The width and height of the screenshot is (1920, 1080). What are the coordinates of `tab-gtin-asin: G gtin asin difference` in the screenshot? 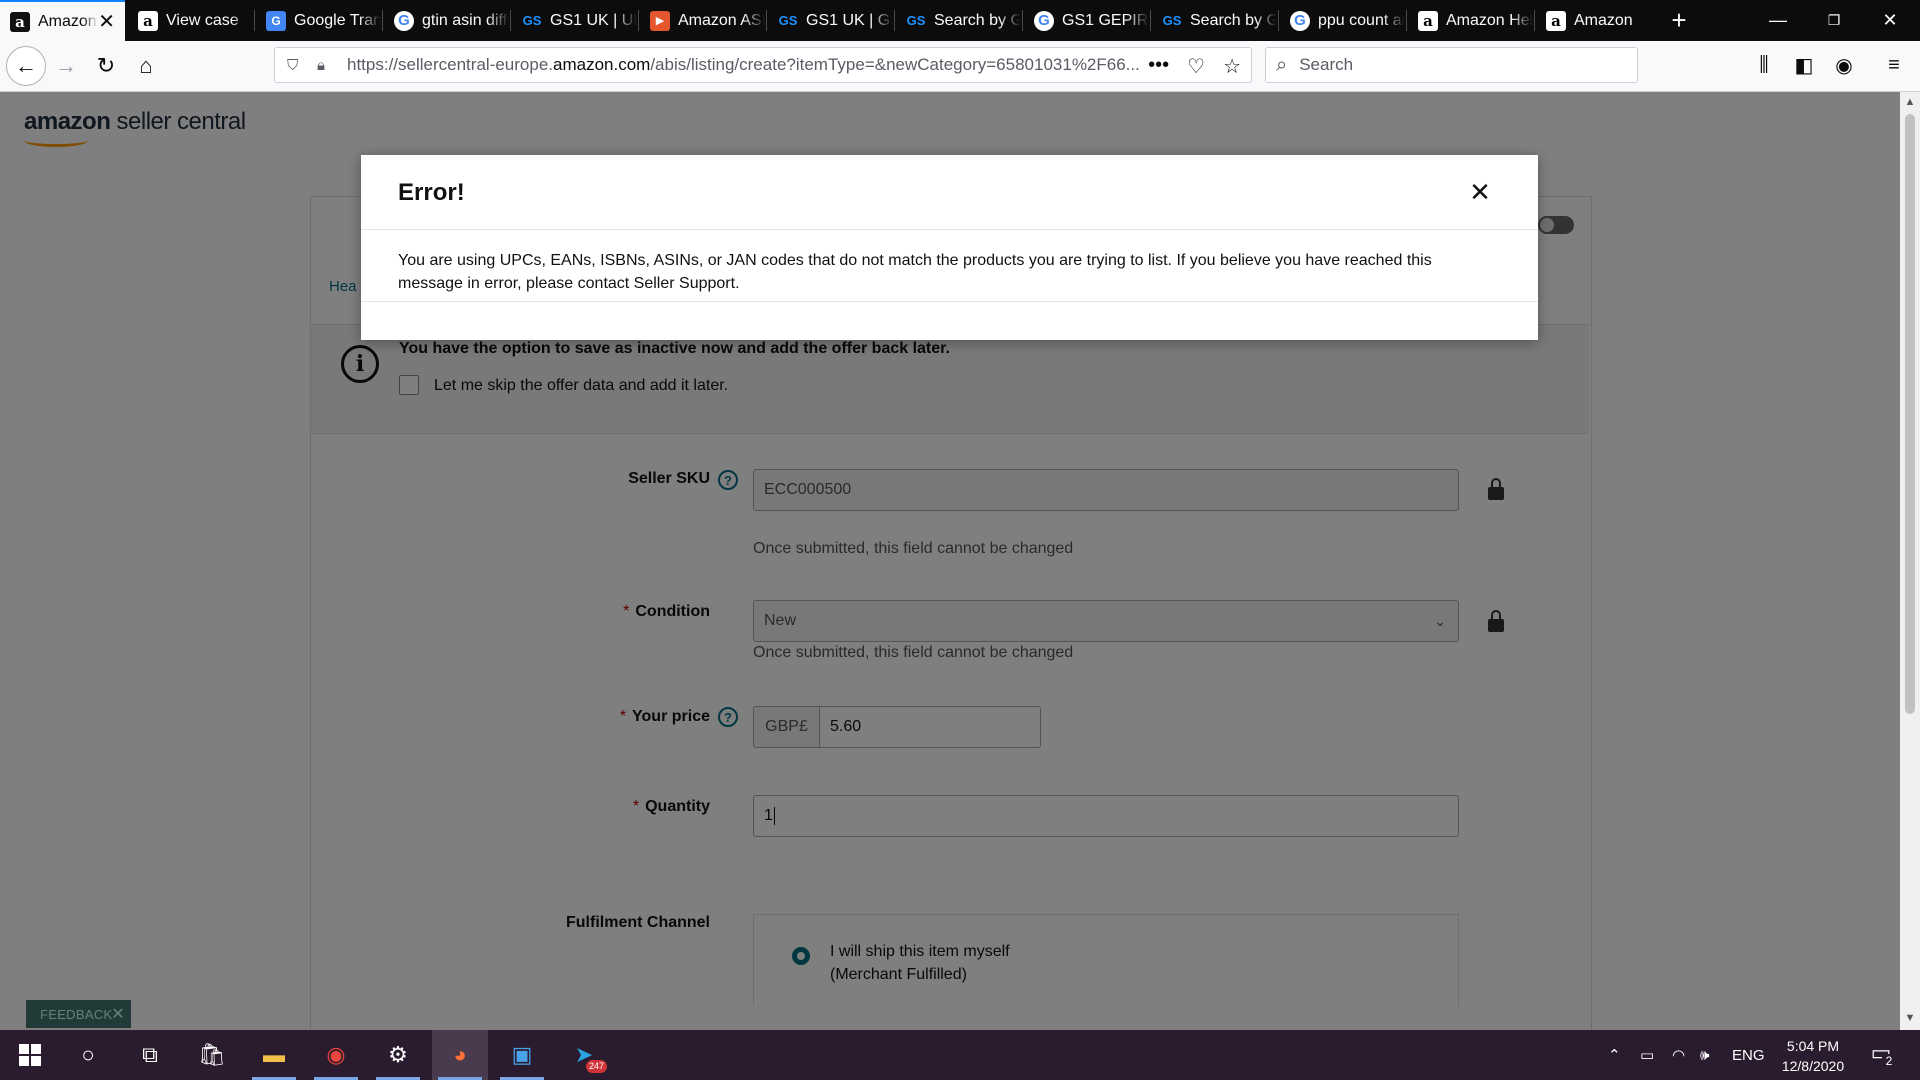 It's located at (446, 20).